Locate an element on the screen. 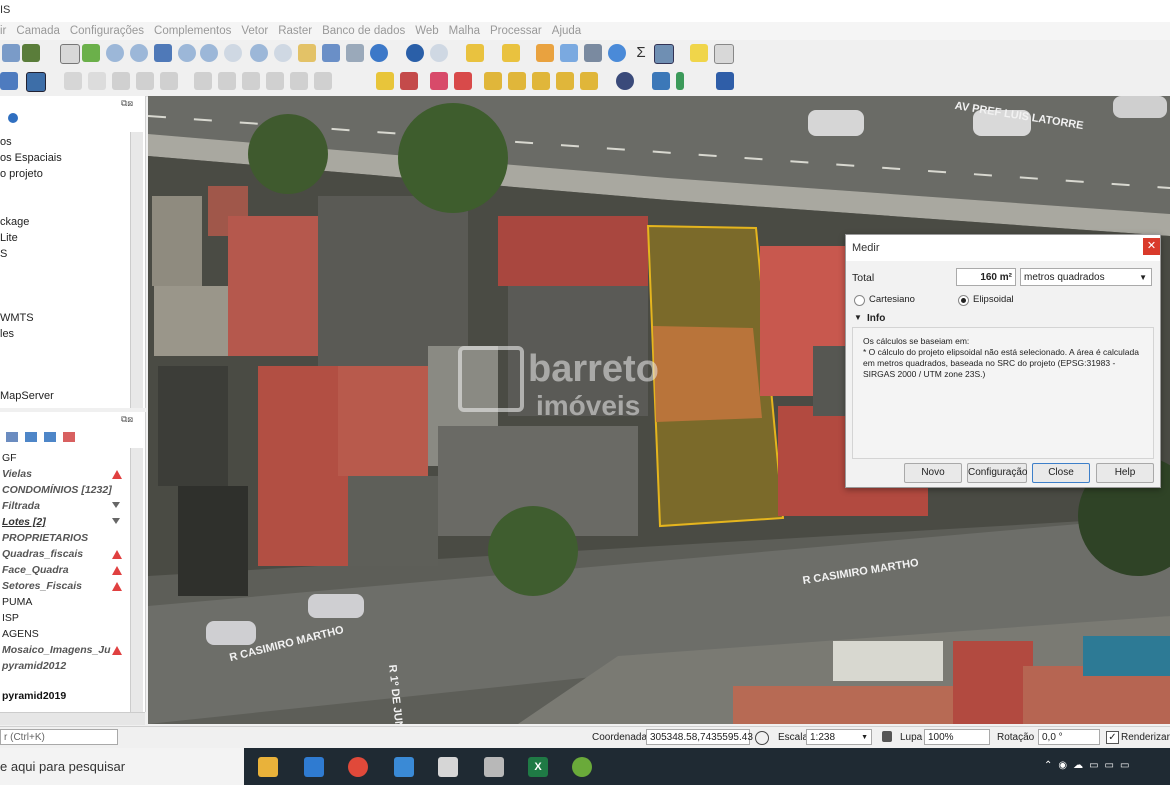 This screenshot has height=785, width=1170. panel-float-close-icon: ⧉⊠ is located at coordinates (127, 103).